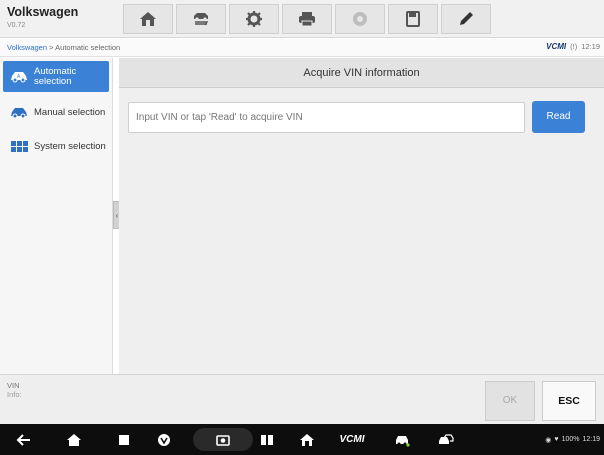 The width and height of the screenshot is (604, 455). I want to click on print-button, so click(307, 19).